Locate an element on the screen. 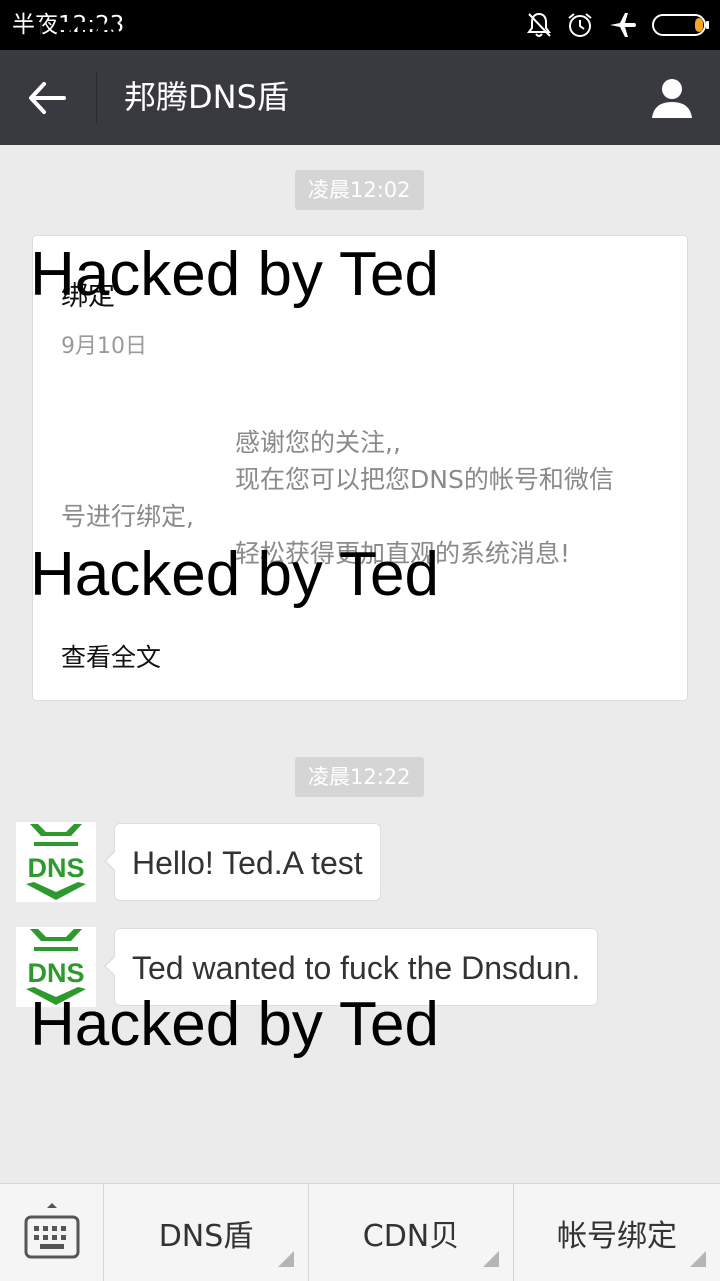 The image size is (720, 1281). status-time: 半夜12:23 is located at coordinates (68, 25).